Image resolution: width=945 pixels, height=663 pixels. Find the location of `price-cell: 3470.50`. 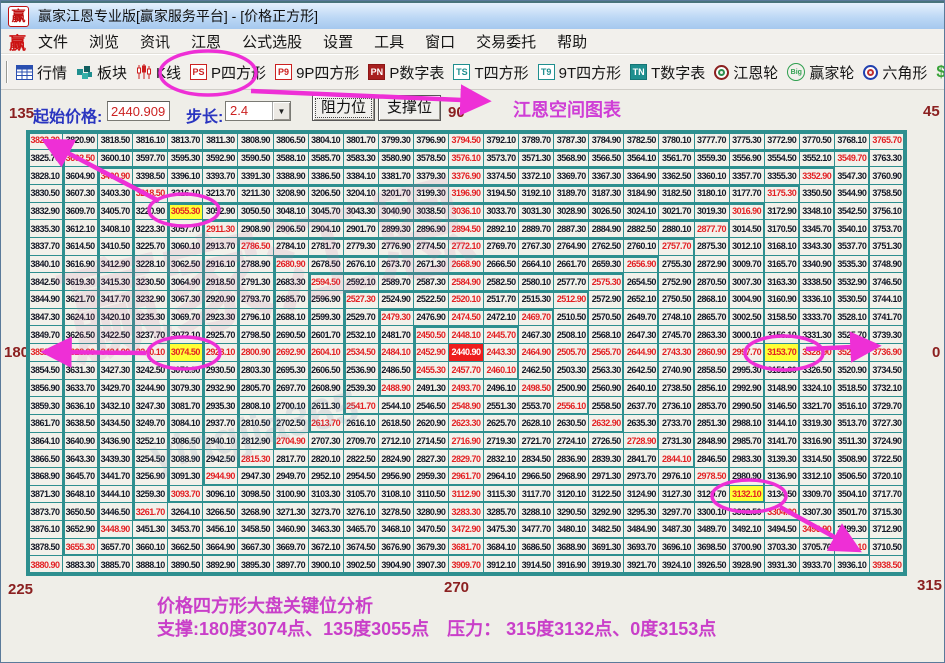

price-cell: 3470.50 is located at coordinates (431, 529).